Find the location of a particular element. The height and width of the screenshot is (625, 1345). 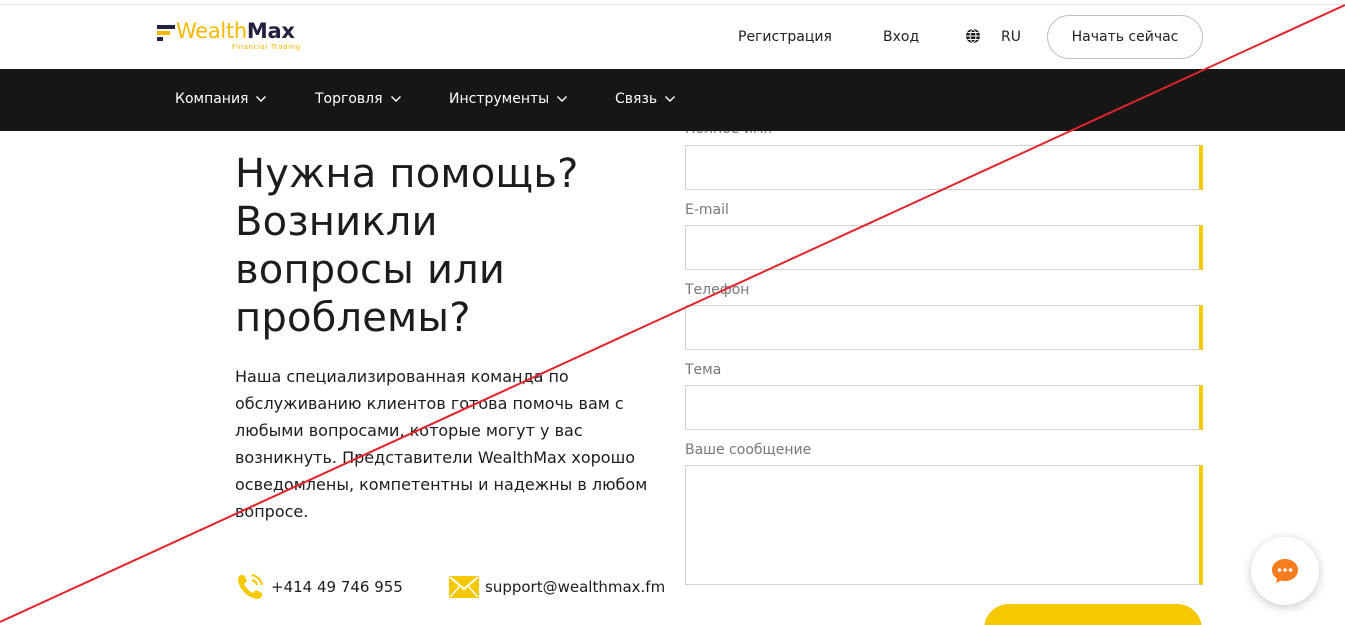

phone-contact: +414 49 746 955 is located at coordinates (319, 587).